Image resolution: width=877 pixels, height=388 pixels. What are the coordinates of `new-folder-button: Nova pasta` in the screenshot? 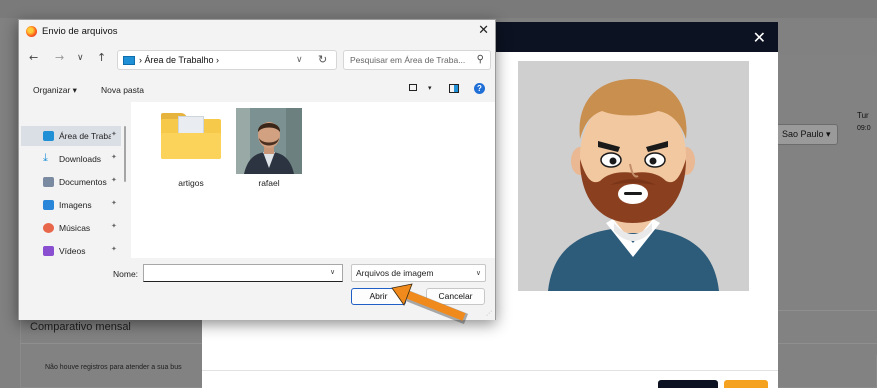 It's located at (122, 90).